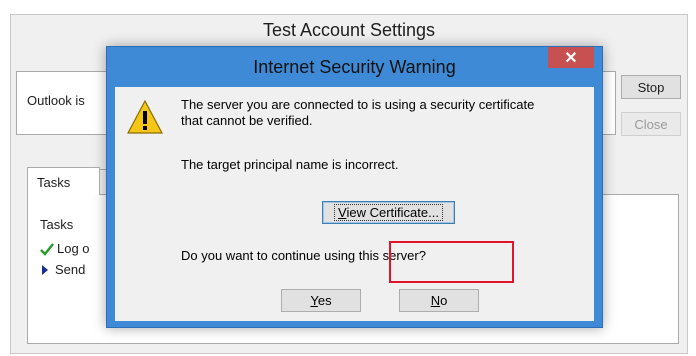 The width and height of the screenshot is (696, 356). What do you see at coordinates (247, 120) in the screenshot?
I see `warning-message-line2: that cannot be verified.` at bounding box center [247, 120].